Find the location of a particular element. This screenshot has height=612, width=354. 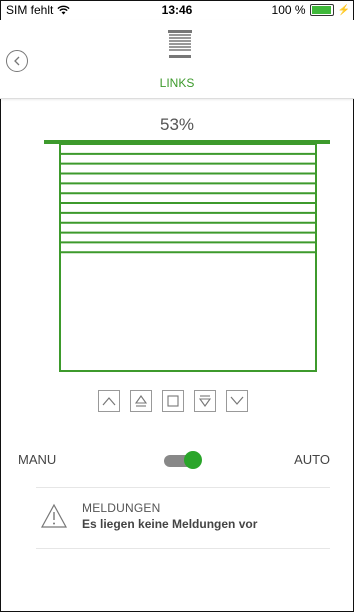

battery-percent: 100 % is located at coordinates (288, 10).